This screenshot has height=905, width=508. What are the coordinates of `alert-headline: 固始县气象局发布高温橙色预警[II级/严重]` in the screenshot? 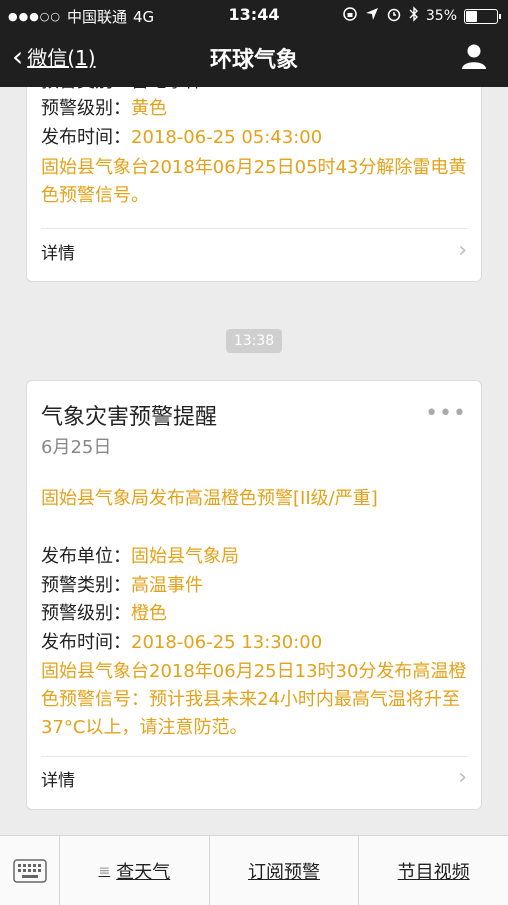 It's located at (209, 498).